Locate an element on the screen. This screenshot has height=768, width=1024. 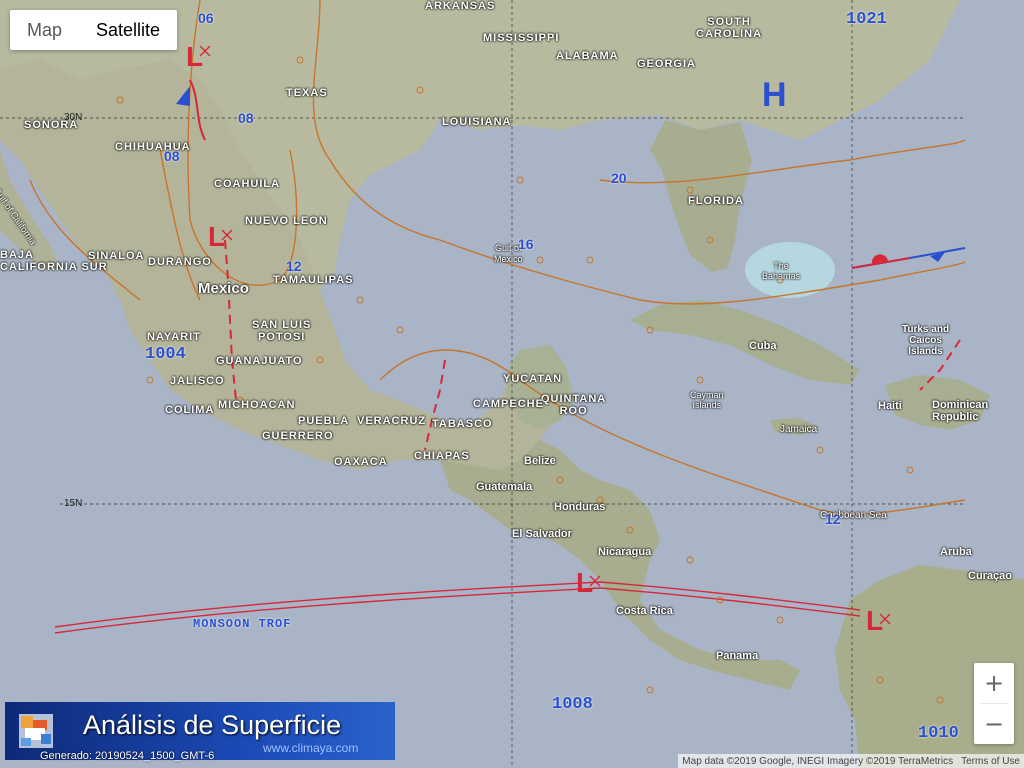
place-label: The Bahamas is located at coordinates (781, 271).